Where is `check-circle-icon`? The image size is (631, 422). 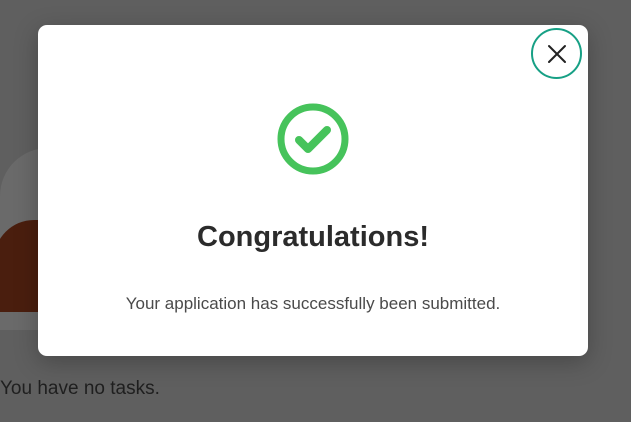
check-circle-icon is located at coordinates (313, 139).